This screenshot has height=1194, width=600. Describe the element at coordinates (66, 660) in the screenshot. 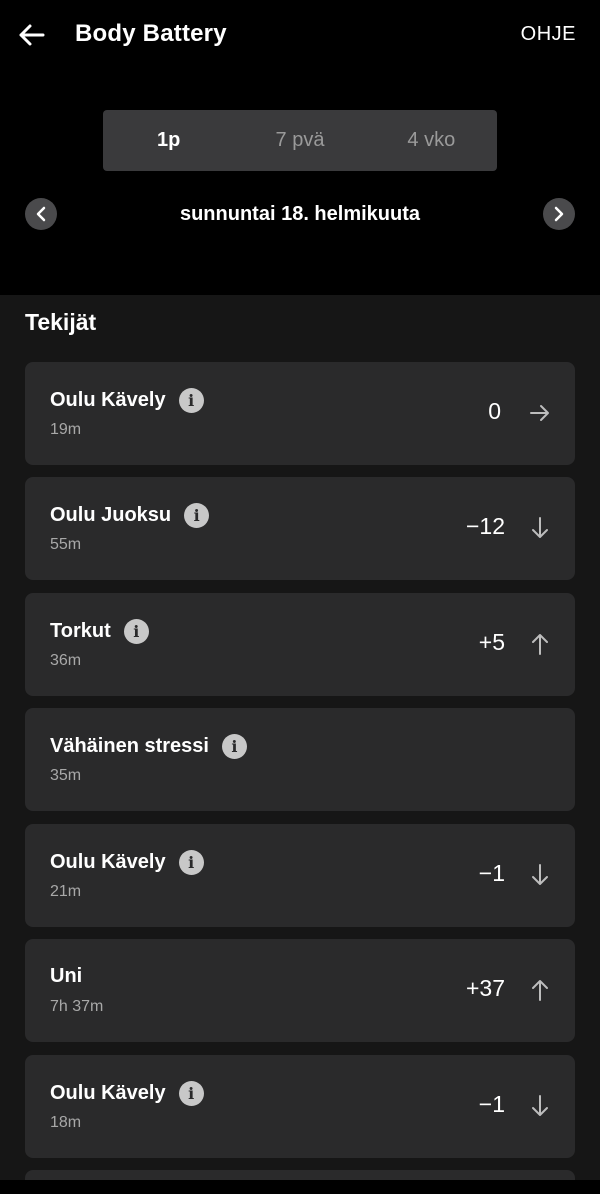

I see `factor-duration: 36m` at that location.